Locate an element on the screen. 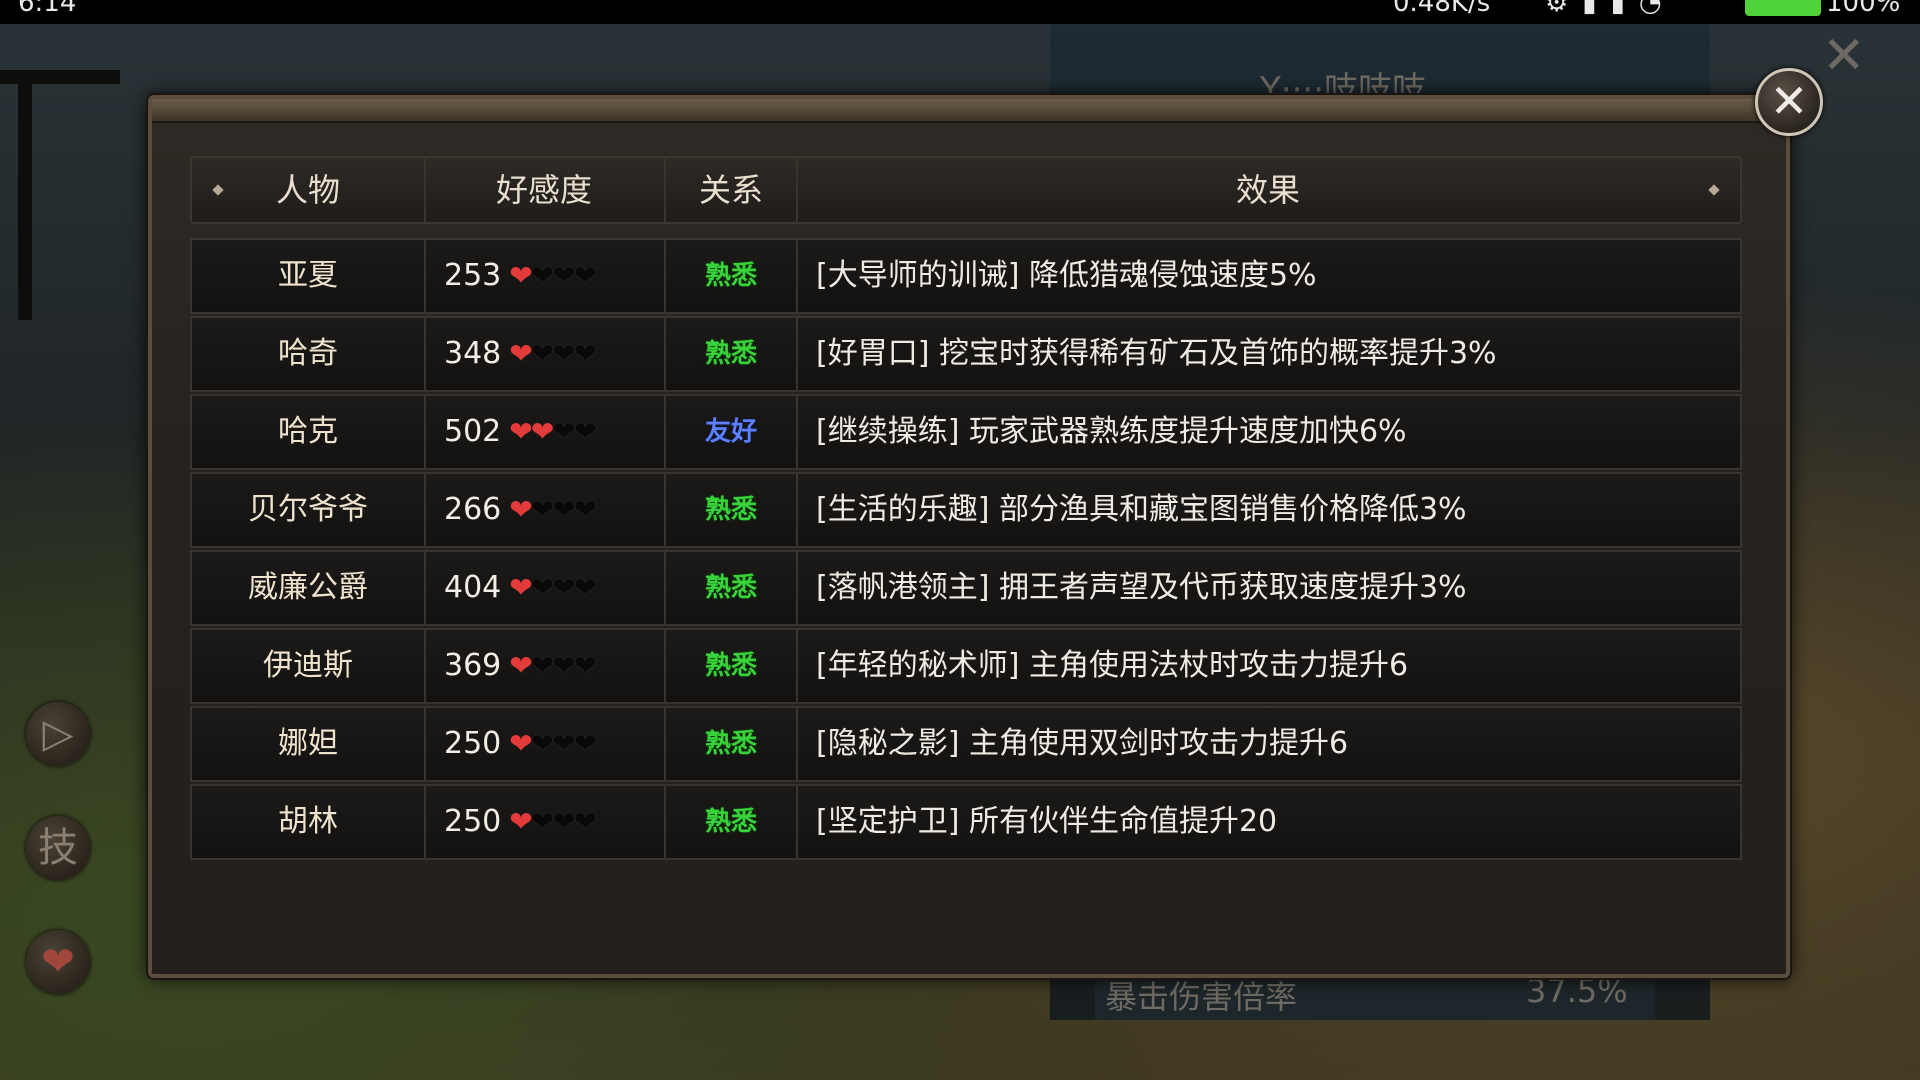 The width and height of the screenshot is (1920, 1080). affinity-value: 502 is located at coordinates (473, 431).